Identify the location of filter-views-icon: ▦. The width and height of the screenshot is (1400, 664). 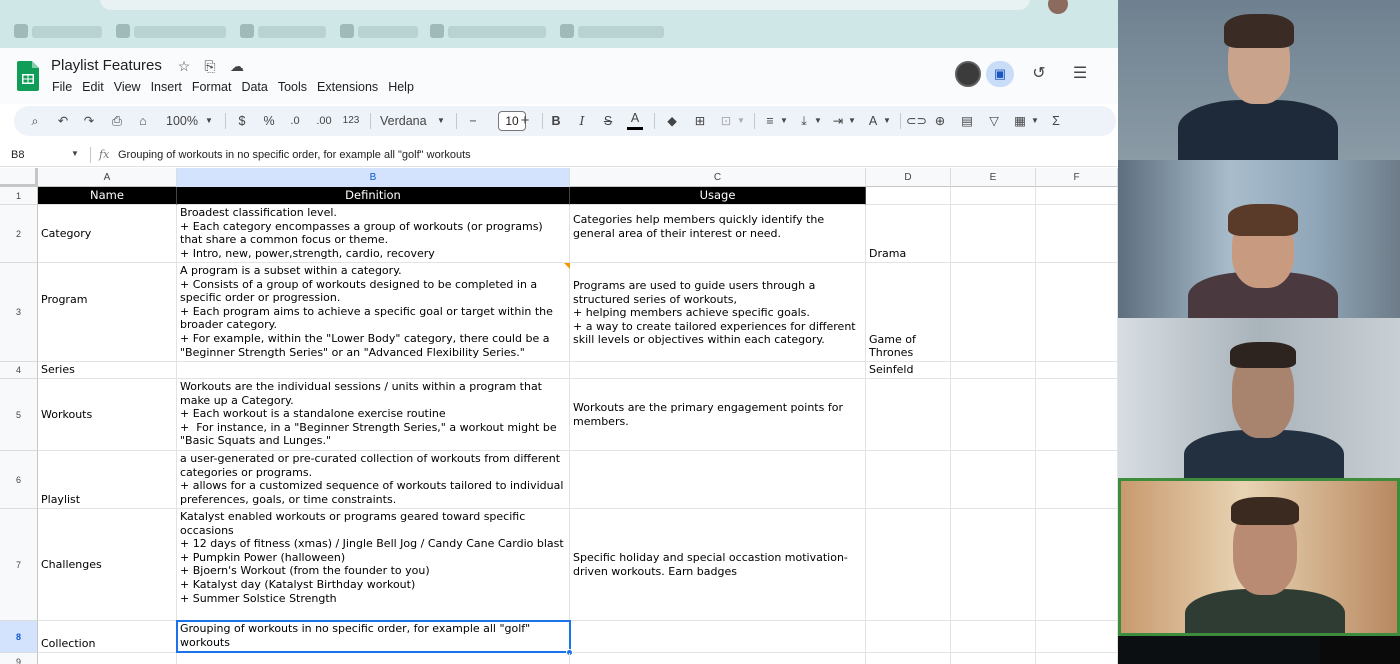
(1020, 121).